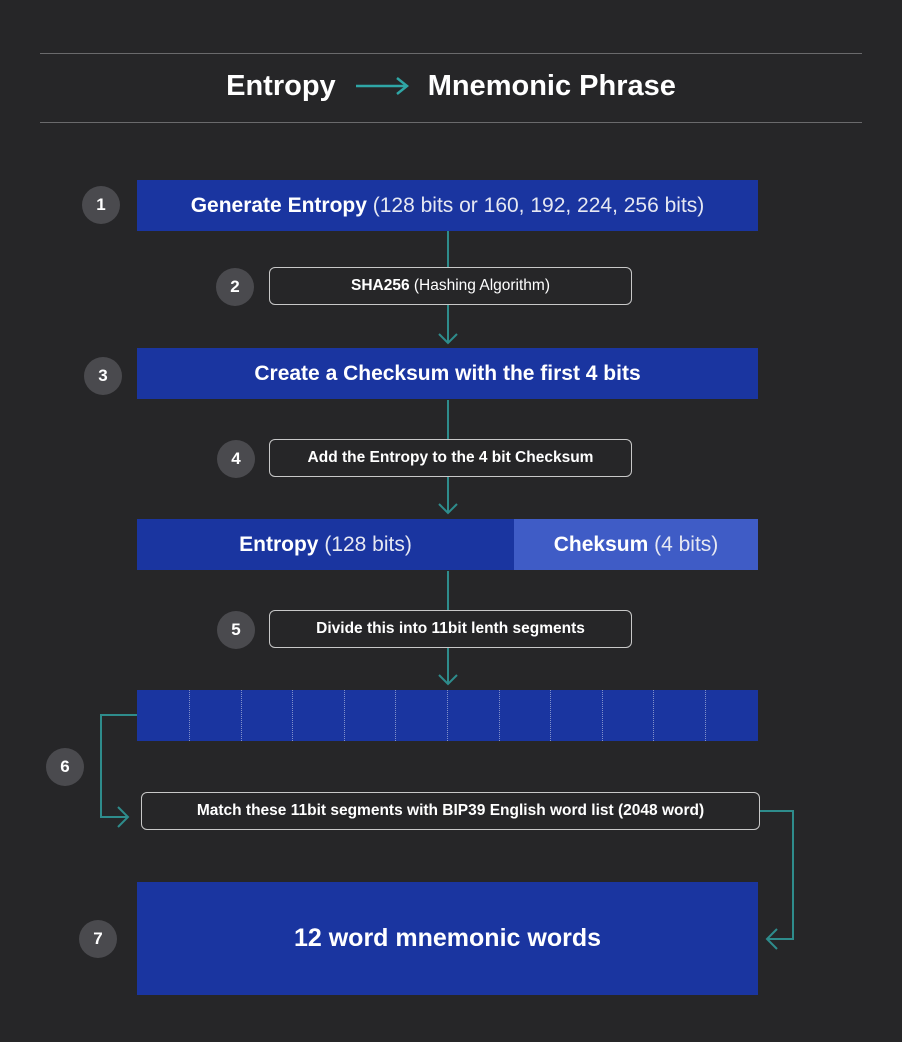  What do you see at coordinates (686, 544) in the screenshot?
I see `checksum-bits: (4 bits)` at bounding box center [686, 544].